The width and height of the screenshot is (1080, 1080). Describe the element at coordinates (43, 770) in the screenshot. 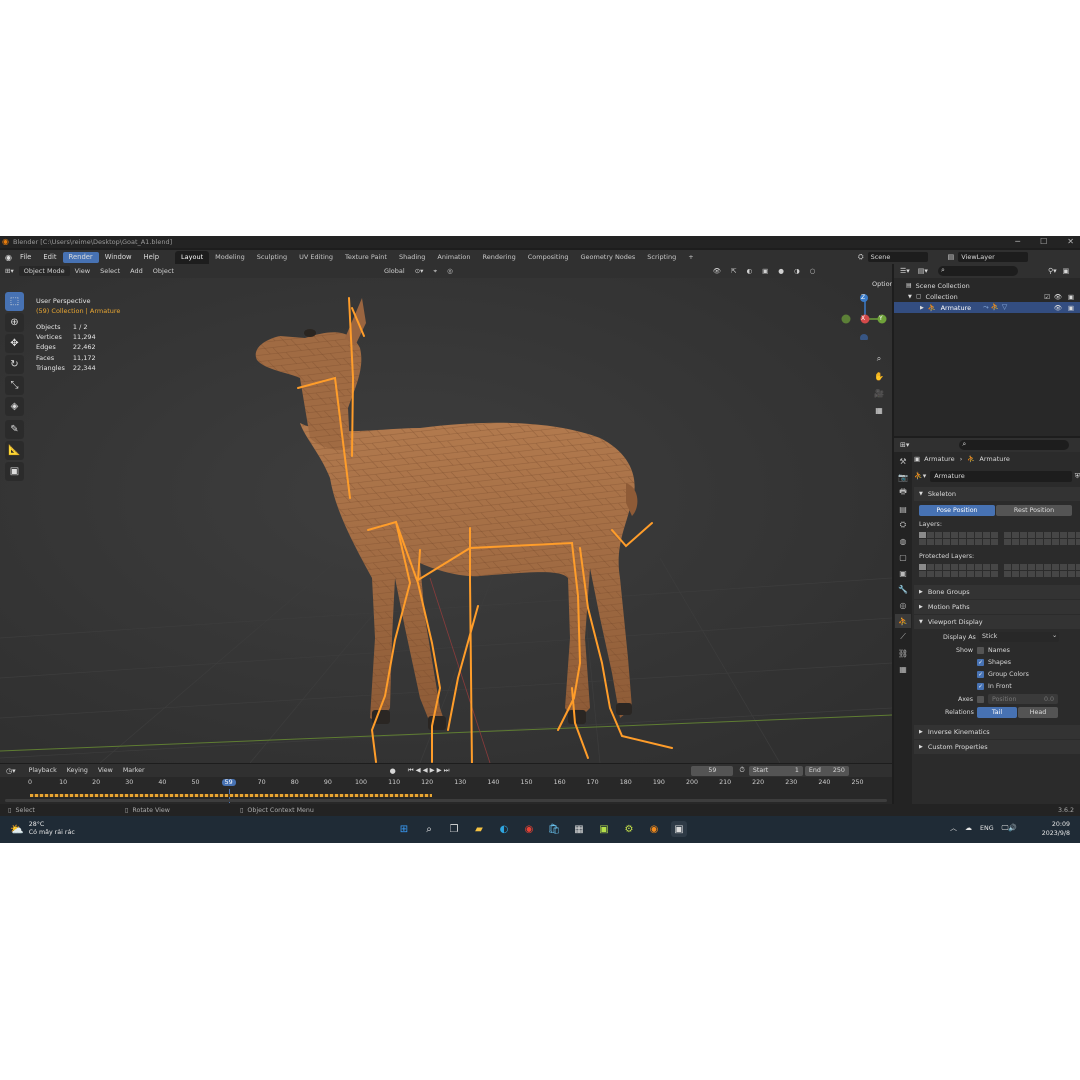

I see `menu-playback: Playback` at that location.